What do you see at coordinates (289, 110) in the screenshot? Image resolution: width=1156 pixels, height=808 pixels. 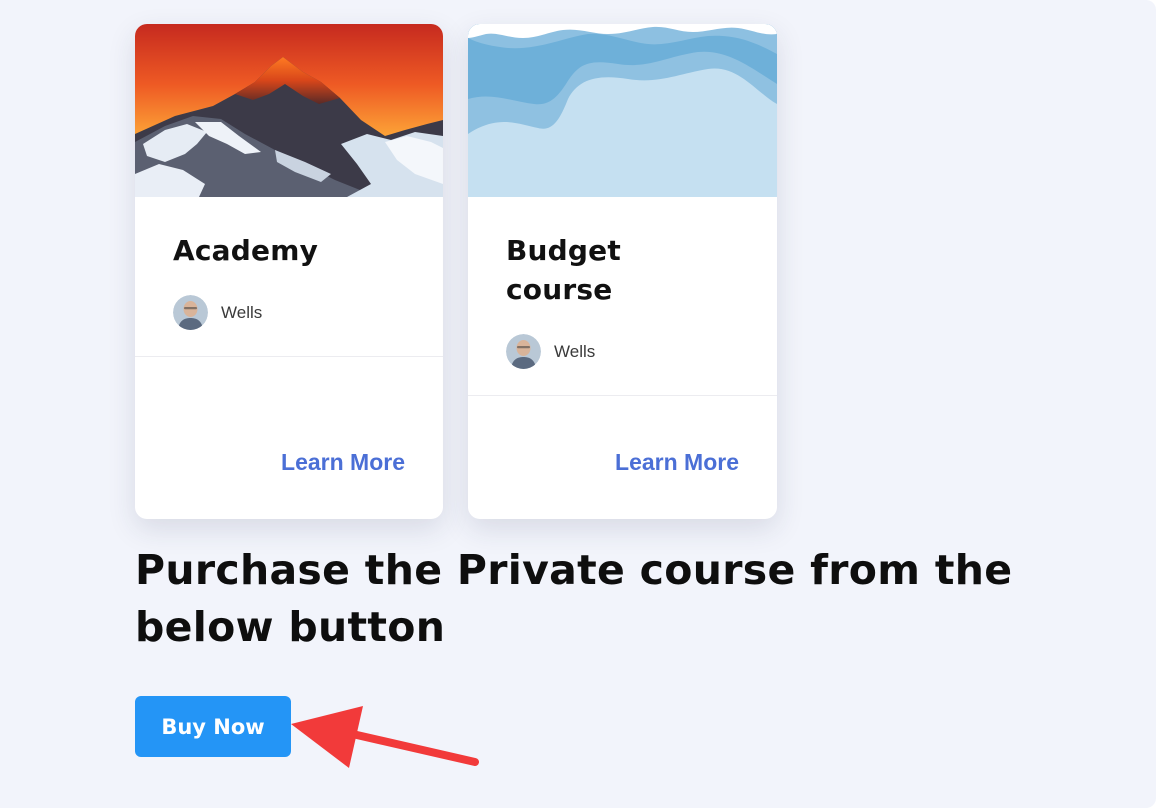 I see `mountain-sunset-image` at bounding box center [289, 110].